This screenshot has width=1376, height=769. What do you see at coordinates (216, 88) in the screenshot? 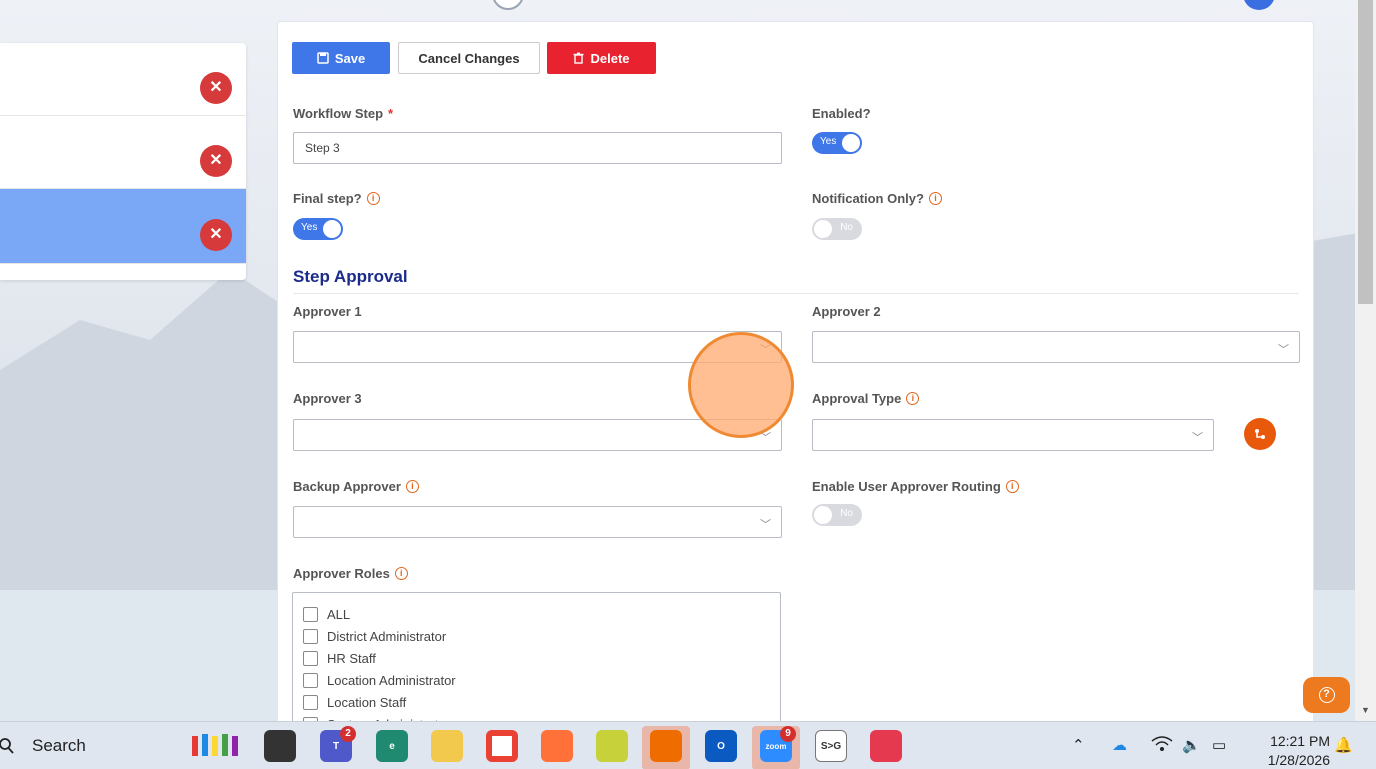
I see `remove-step-1-button: ✕` at bounding box center [216, 88].